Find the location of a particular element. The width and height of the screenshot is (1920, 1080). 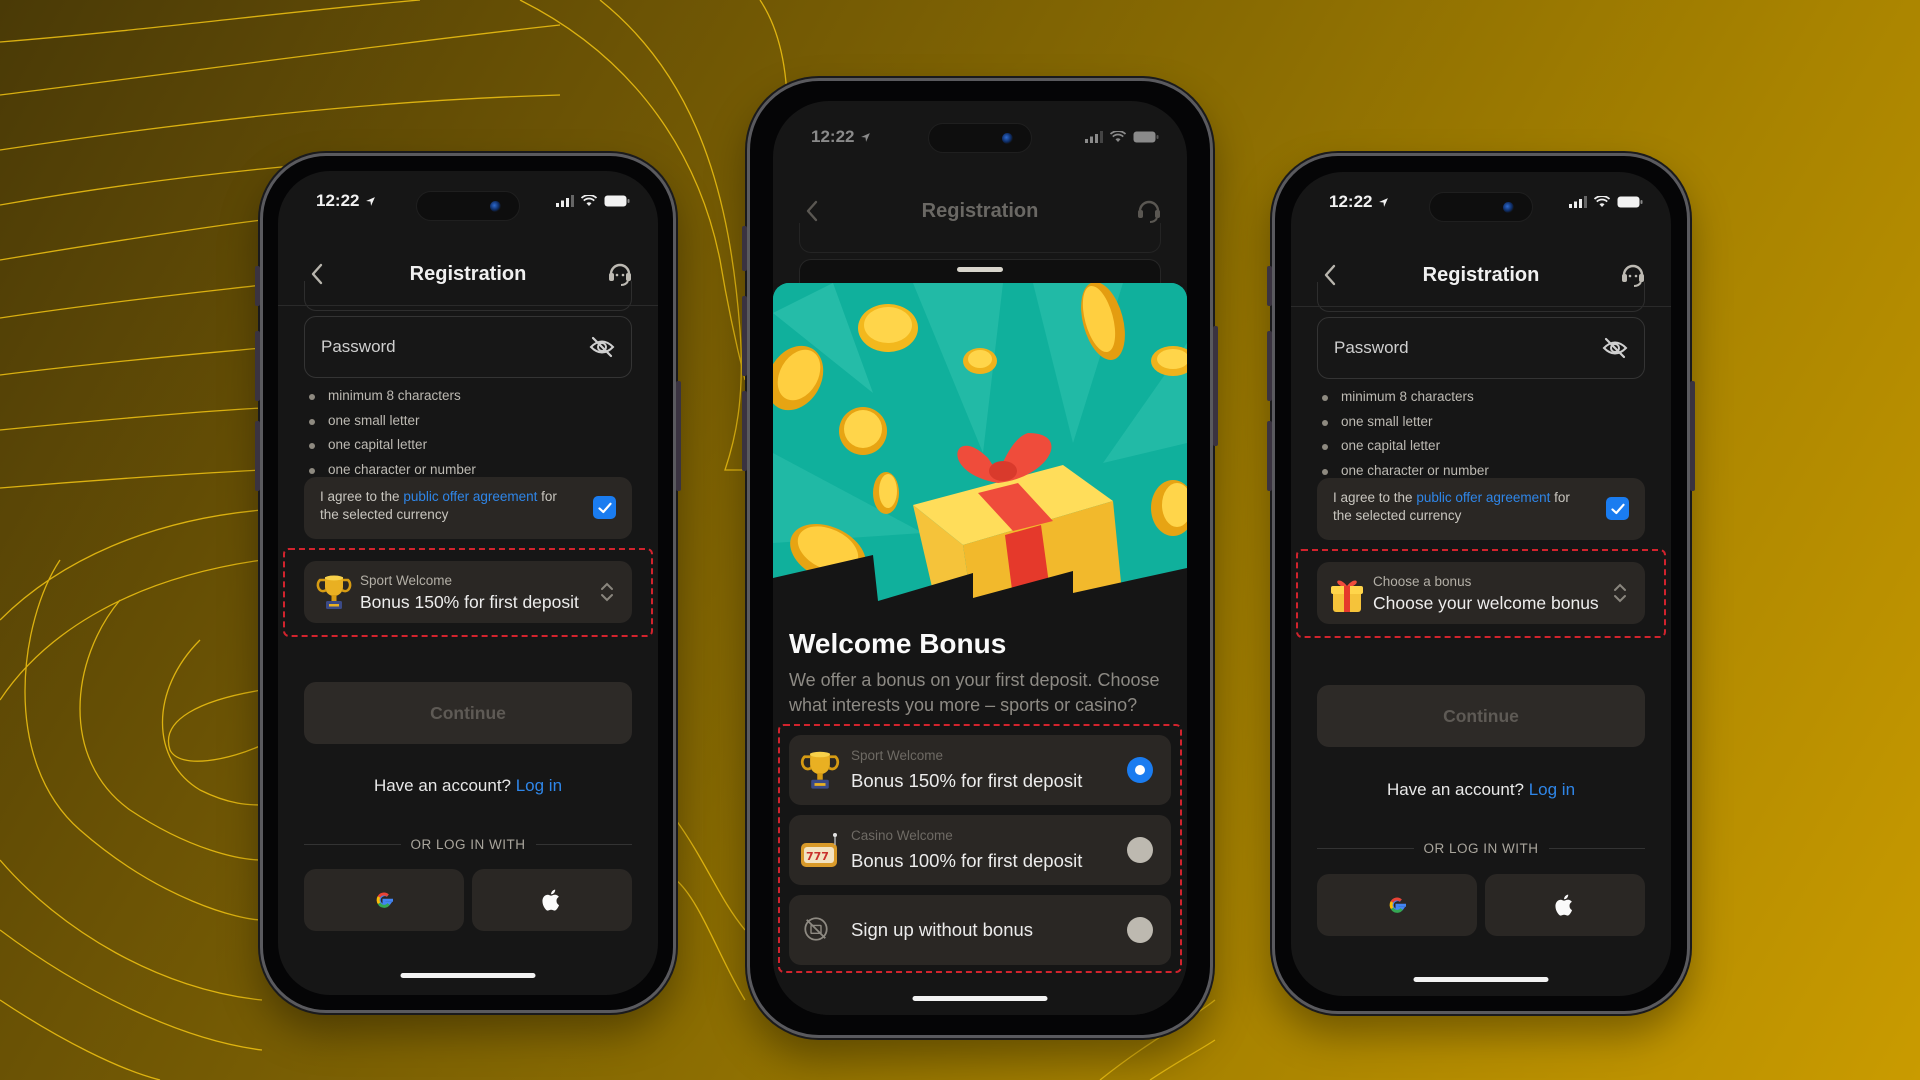

apple-icon is located at coordinates (550, 900).